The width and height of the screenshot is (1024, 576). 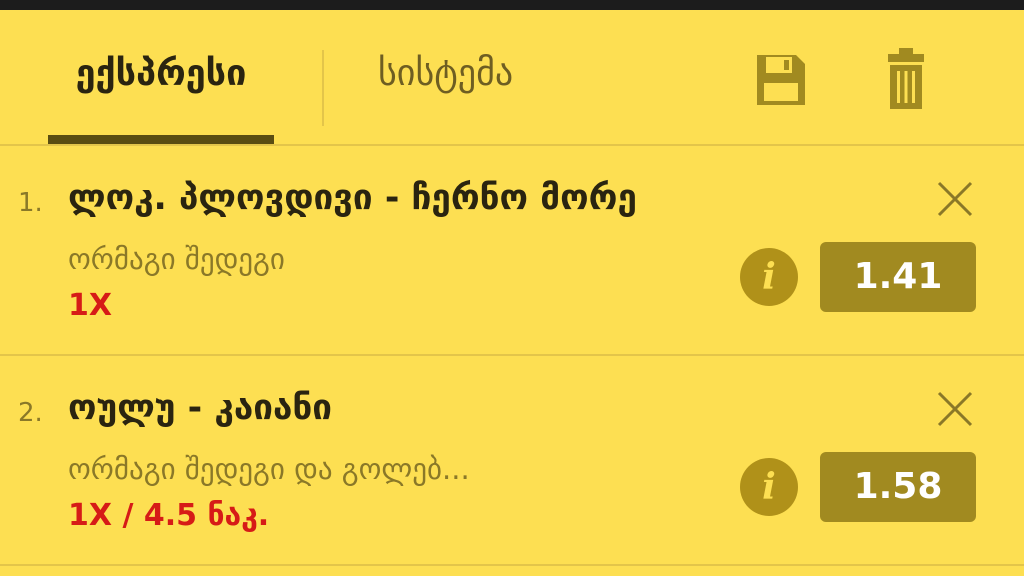 What do you see at coordinates (898, 487) in the screenshot?
I see `odds-button: 1.58` at bounding box center [898, 487].